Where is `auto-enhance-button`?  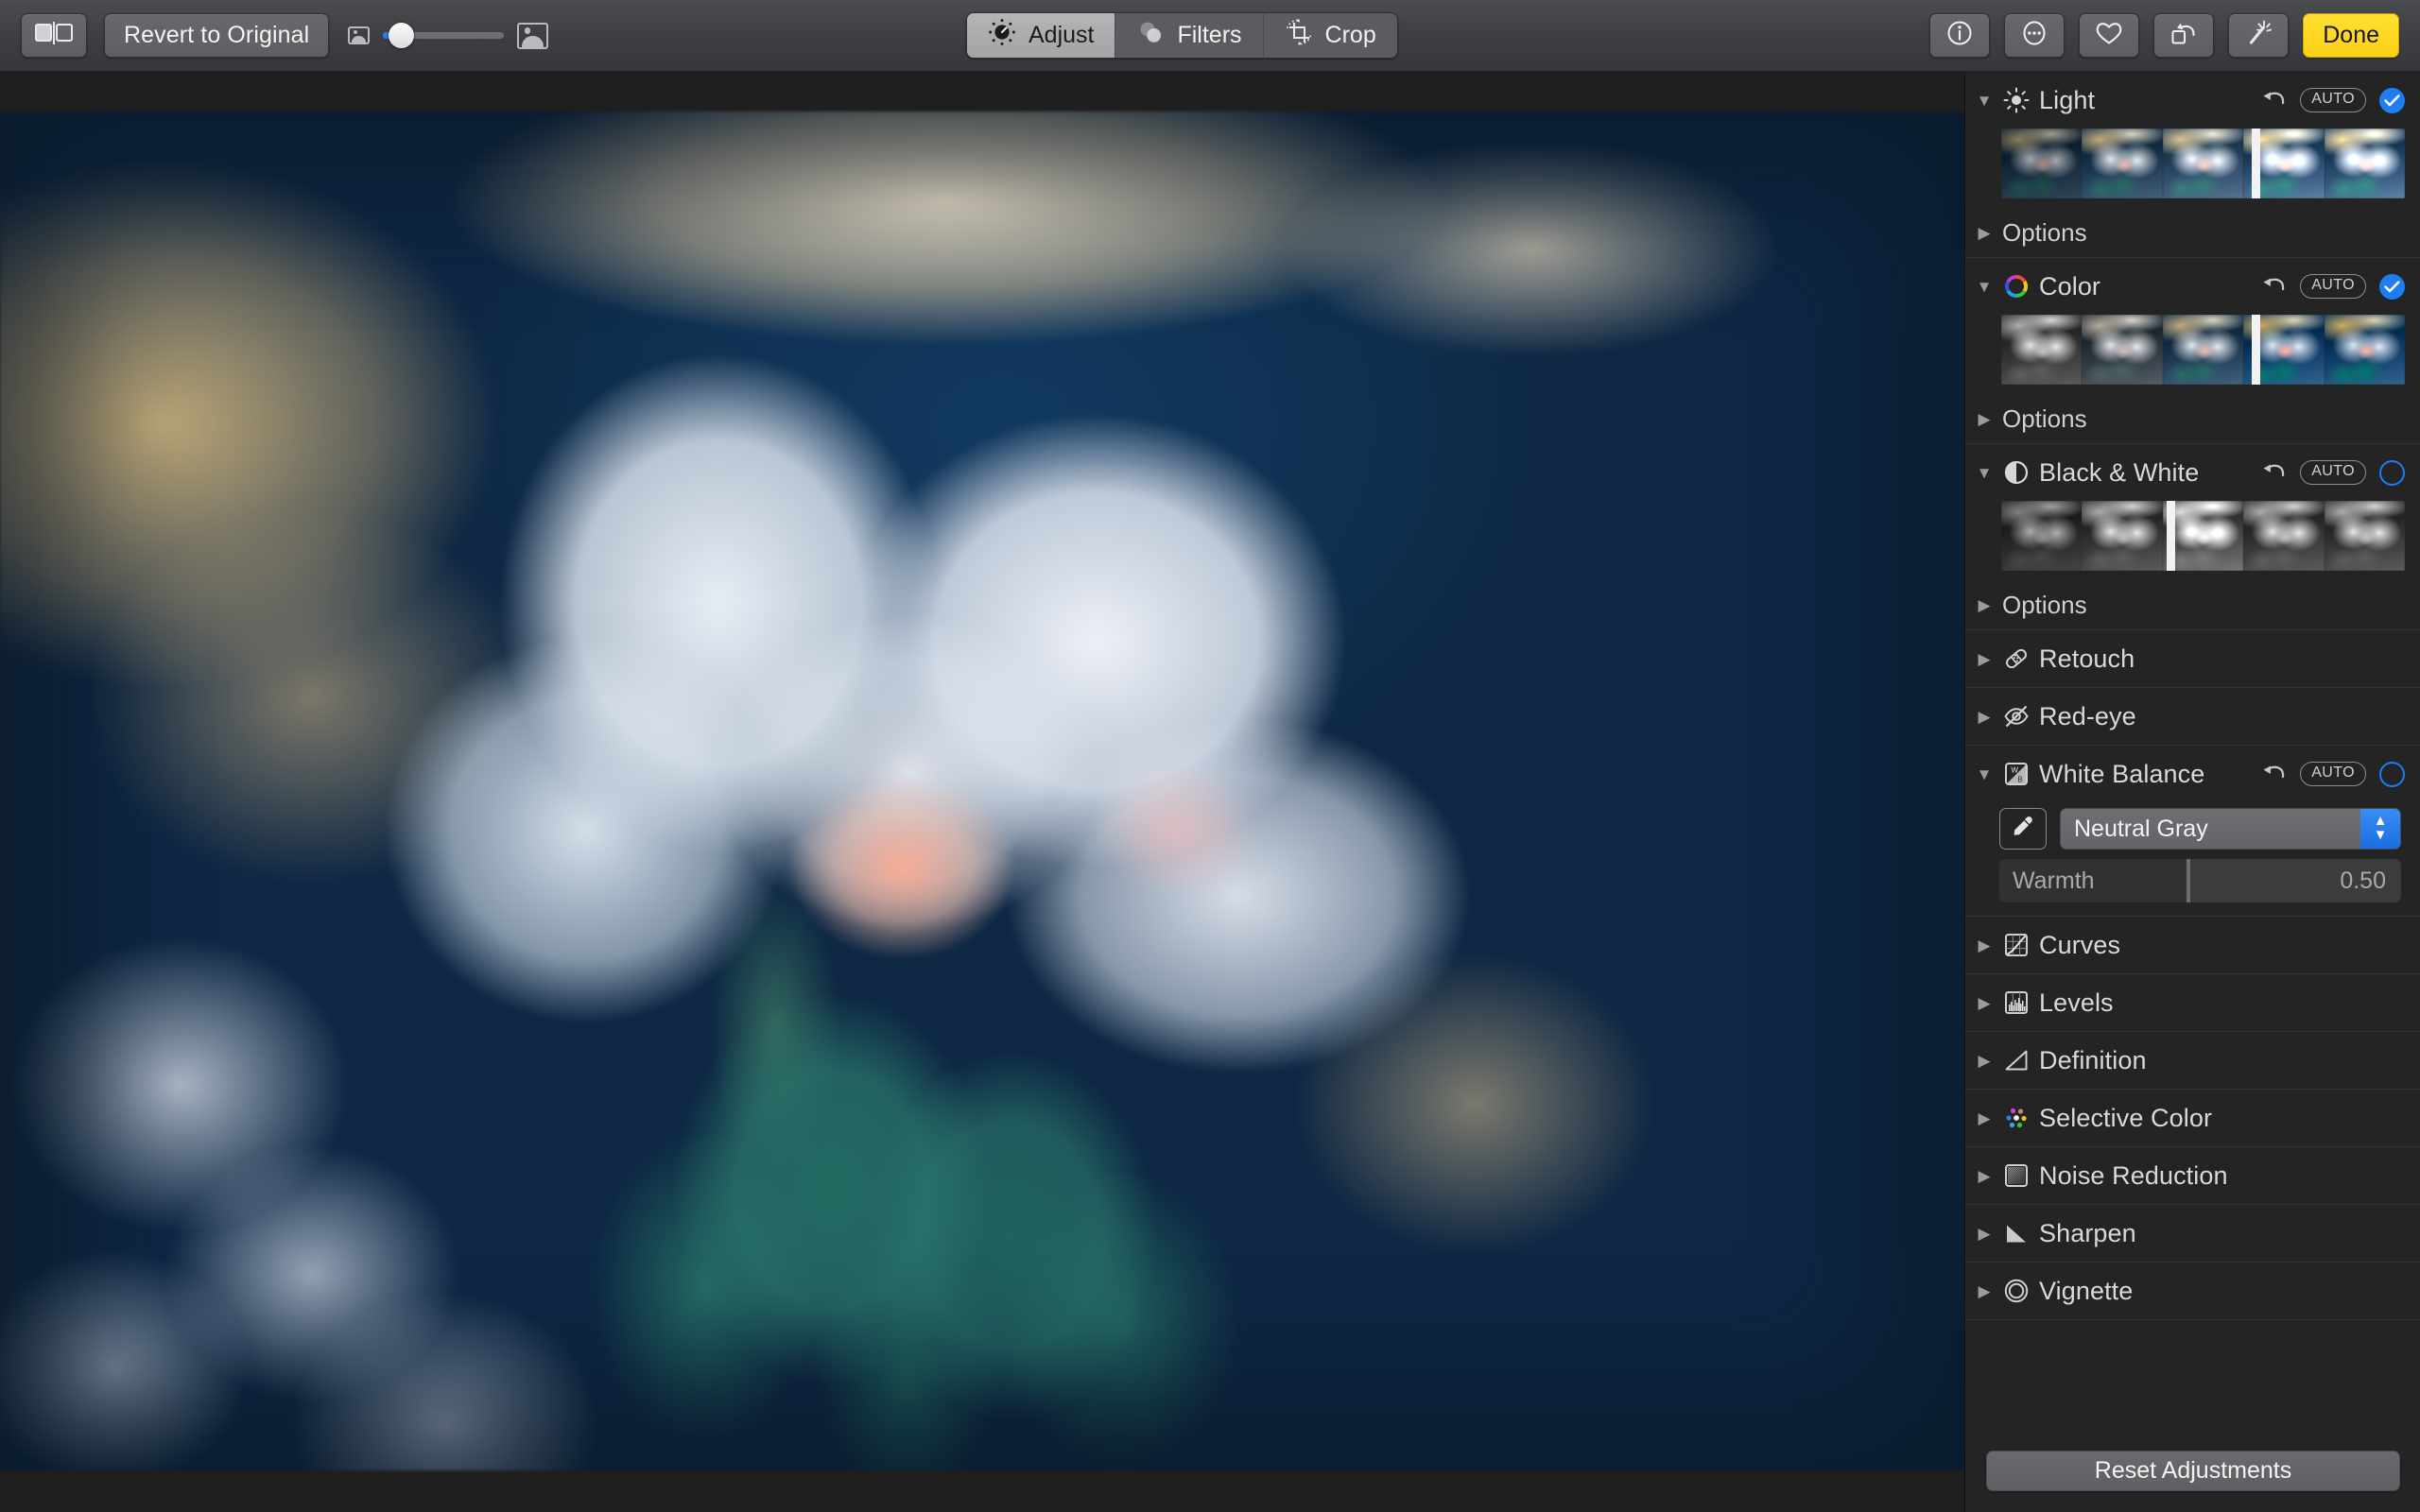 auto-enhance-button is located at coordinates (2259, 35).